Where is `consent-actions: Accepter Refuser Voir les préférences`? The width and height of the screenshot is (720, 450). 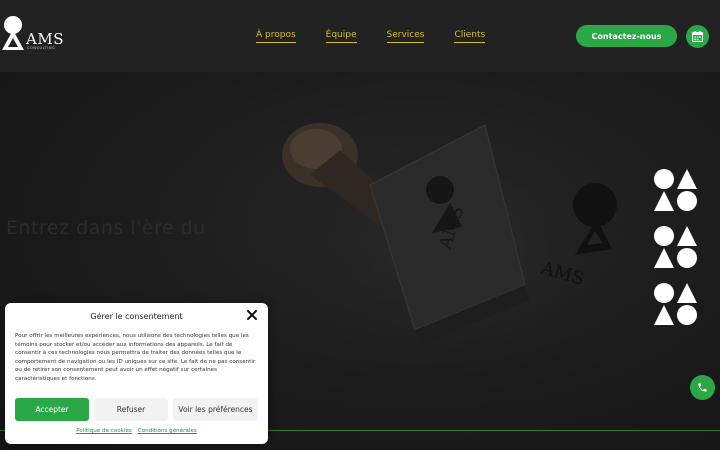
consent-actions: Accepter Refuser Voir les préférences is located at coordinates (139, 409).